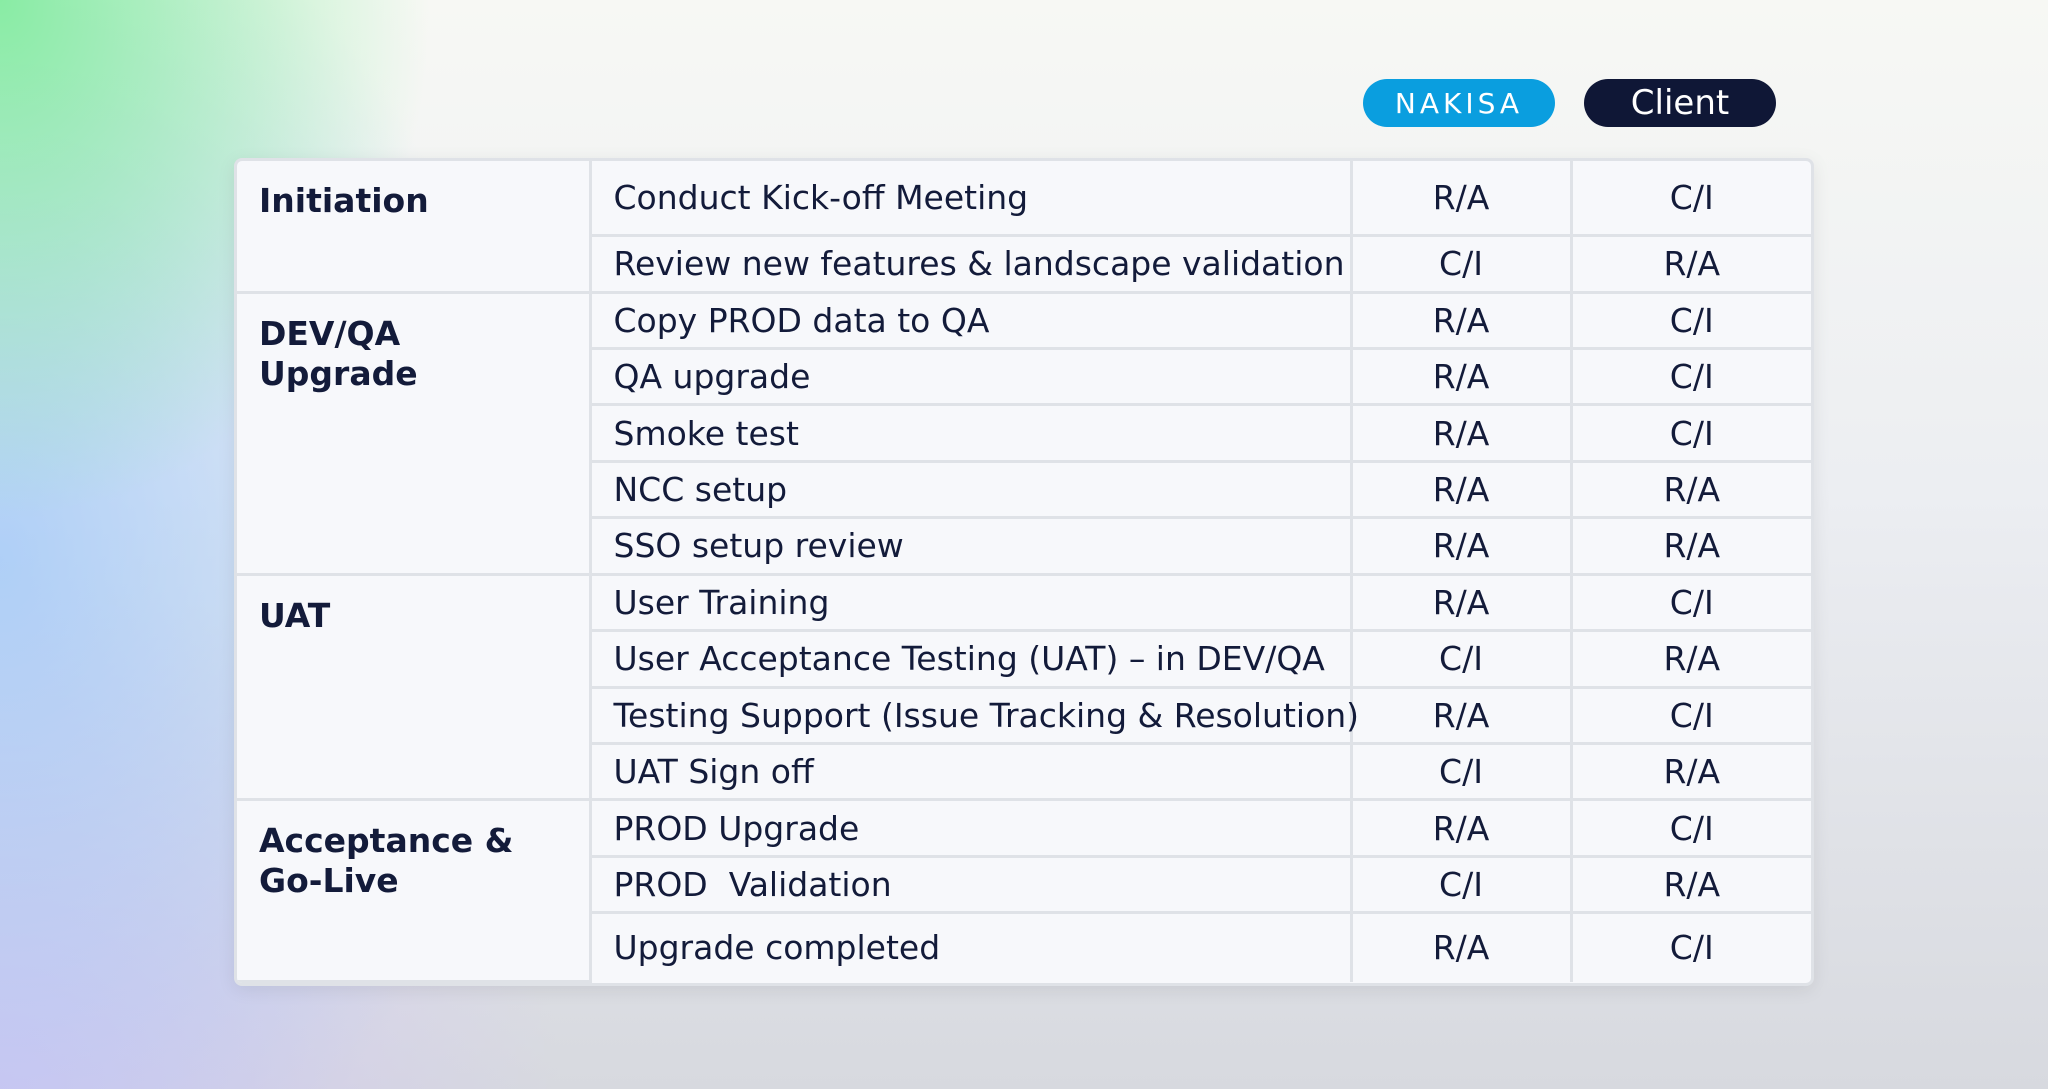  What do you see at coordinates (971, 546) in the screenshot?
I see `task-cell: SSO setup review` at bounding box center [971, 546].